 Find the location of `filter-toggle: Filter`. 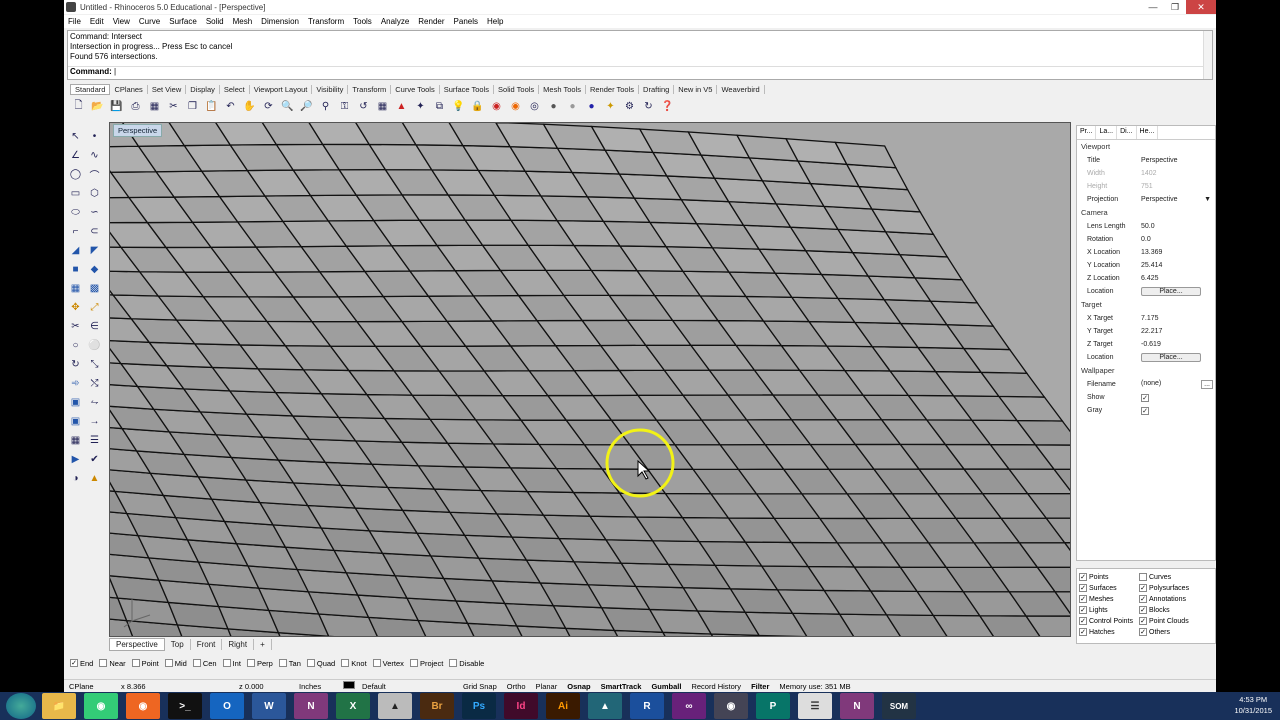

filter-toggle: Filter is located at coordinates (760, 686).